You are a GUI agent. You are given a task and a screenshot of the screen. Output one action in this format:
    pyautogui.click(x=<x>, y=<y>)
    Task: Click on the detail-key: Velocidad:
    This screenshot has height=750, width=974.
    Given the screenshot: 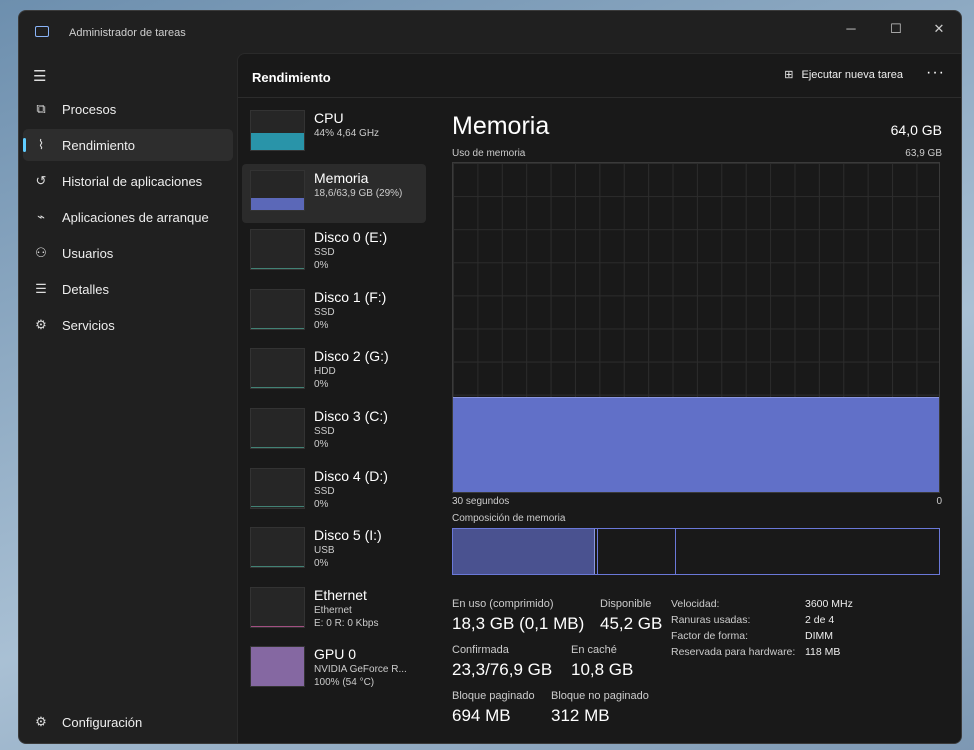 What is the action you would take?
    pyautogui.click(x=695, y=604)
    